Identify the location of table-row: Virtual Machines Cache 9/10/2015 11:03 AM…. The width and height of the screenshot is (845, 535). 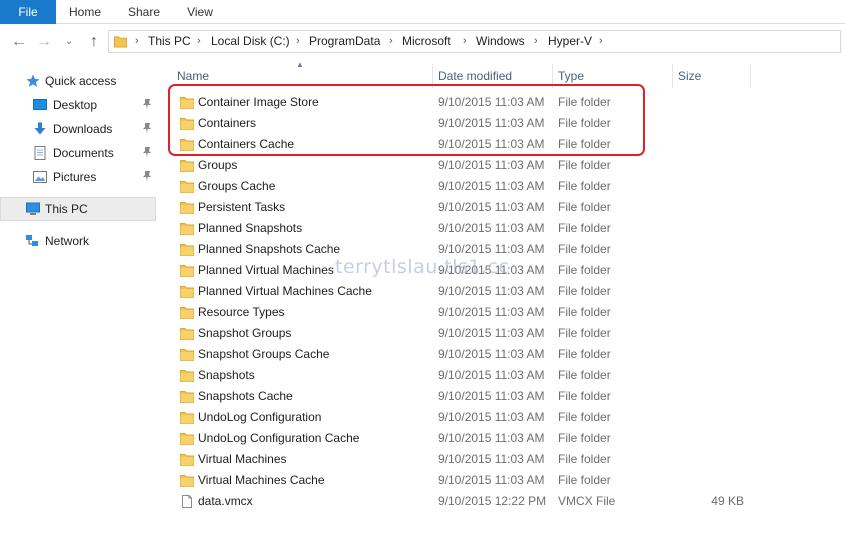
(460, 480).